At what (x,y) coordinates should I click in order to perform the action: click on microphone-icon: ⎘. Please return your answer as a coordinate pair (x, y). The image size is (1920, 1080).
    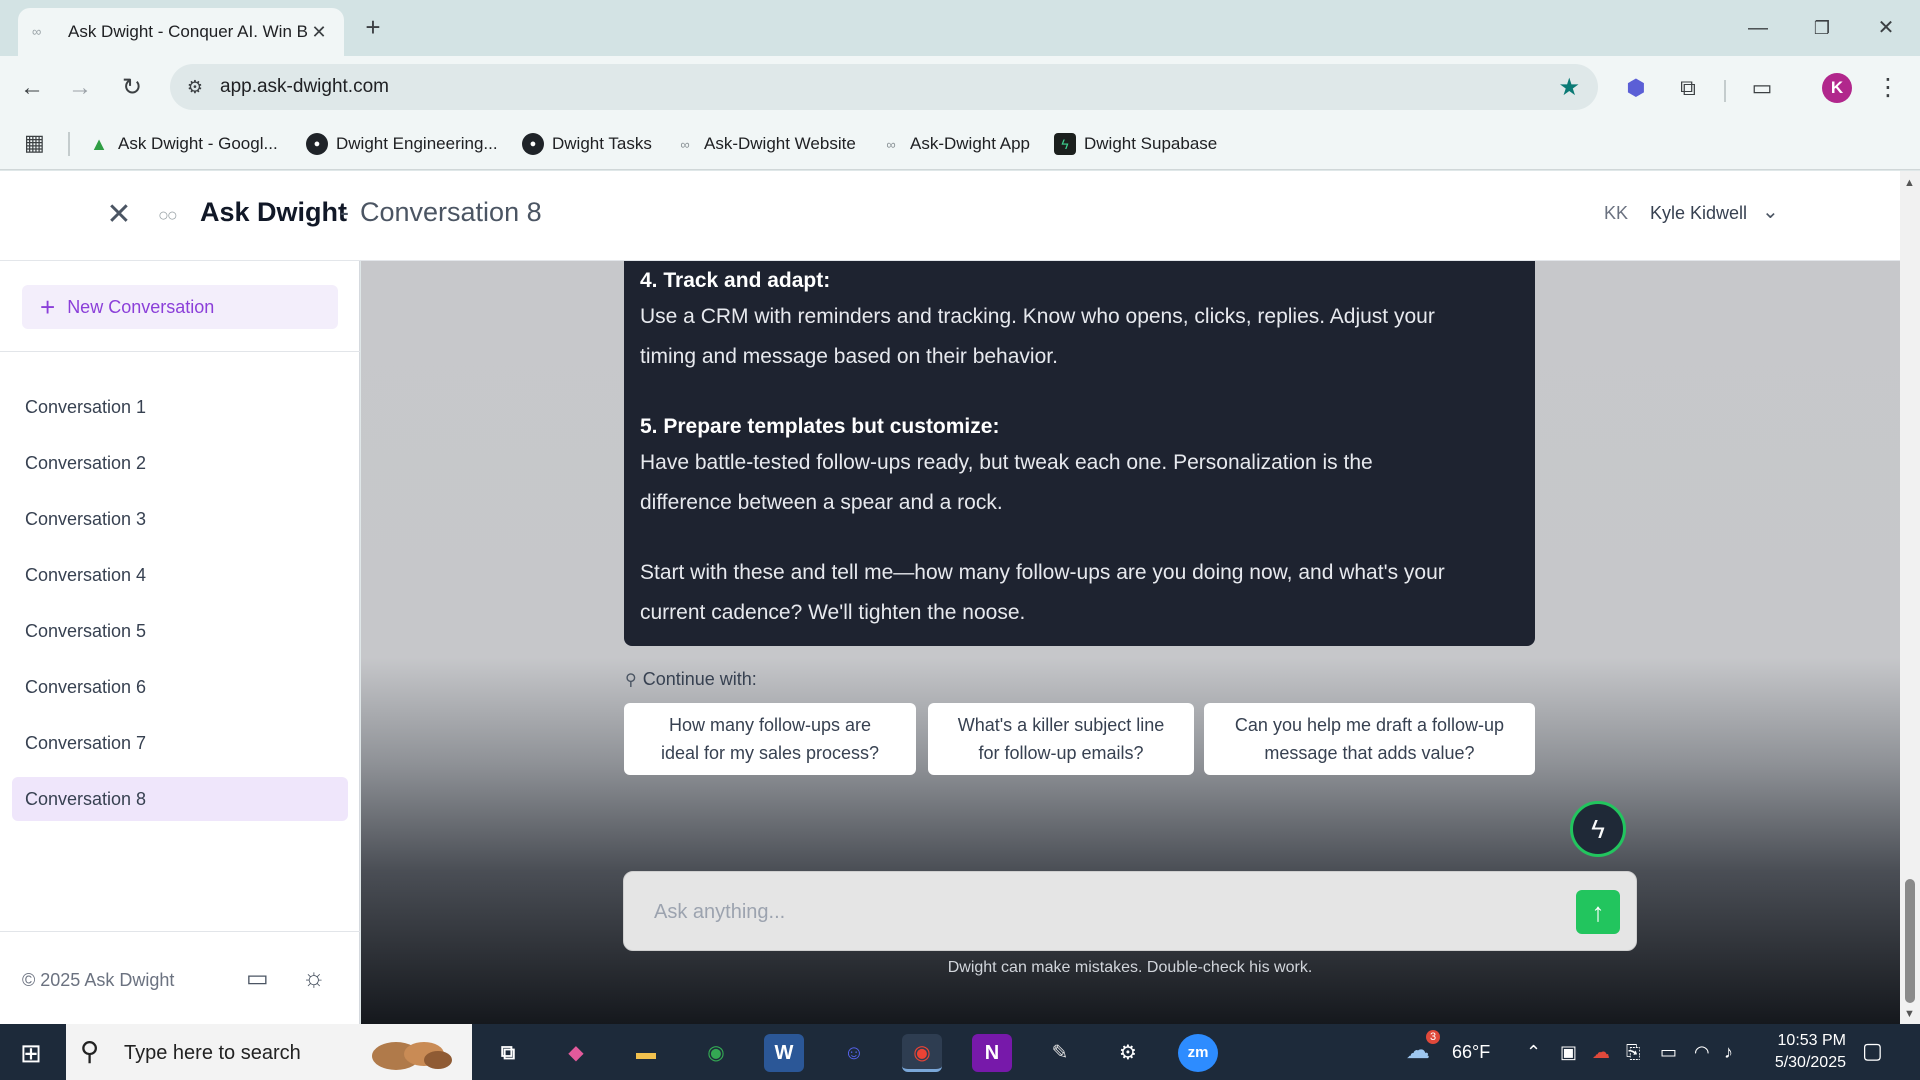
    Looking at the image, I should click on (1633, 1052).